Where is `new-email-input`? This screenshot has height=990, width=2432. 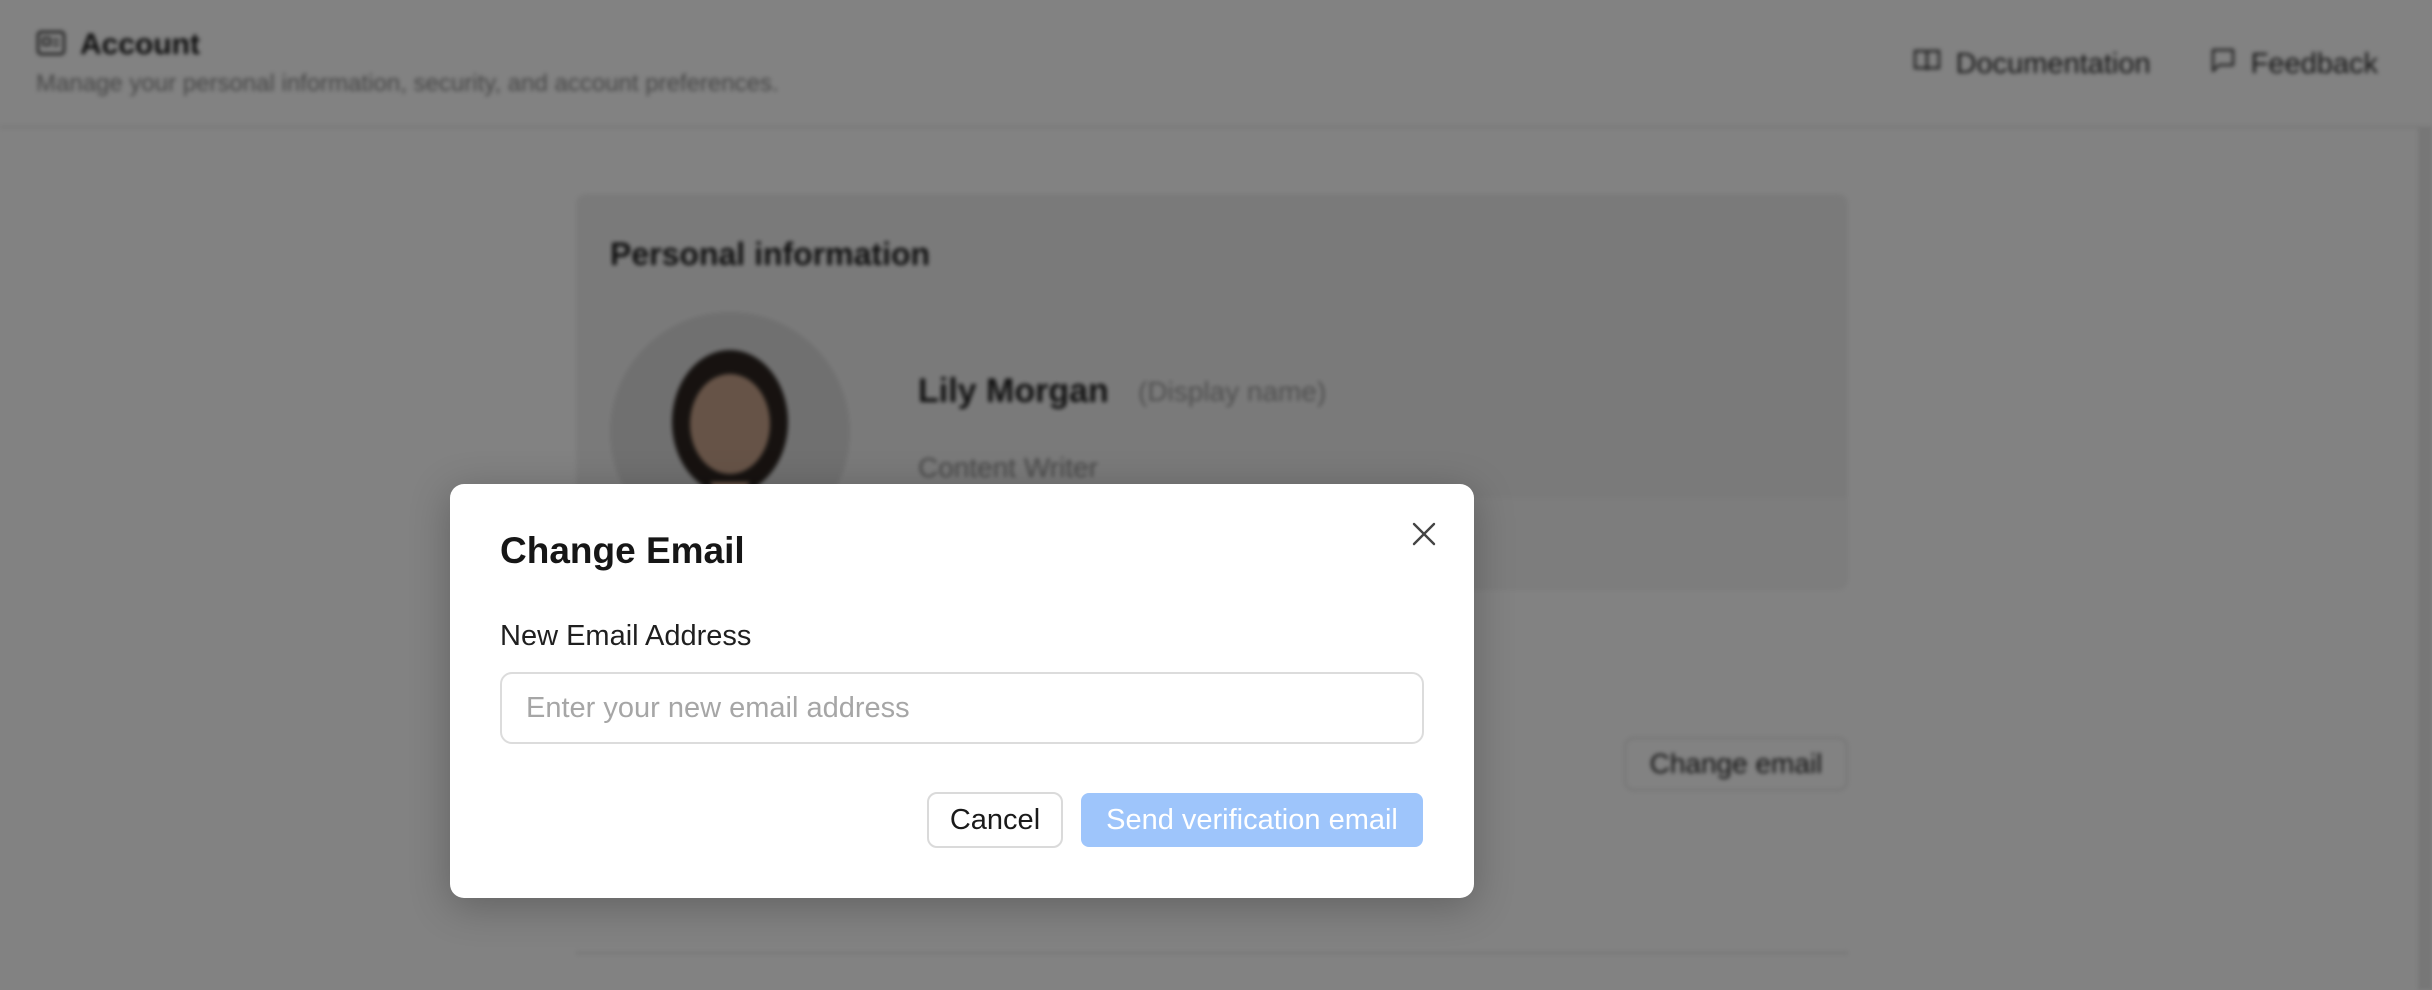 new-email-input is located at coordinates (962, 708).